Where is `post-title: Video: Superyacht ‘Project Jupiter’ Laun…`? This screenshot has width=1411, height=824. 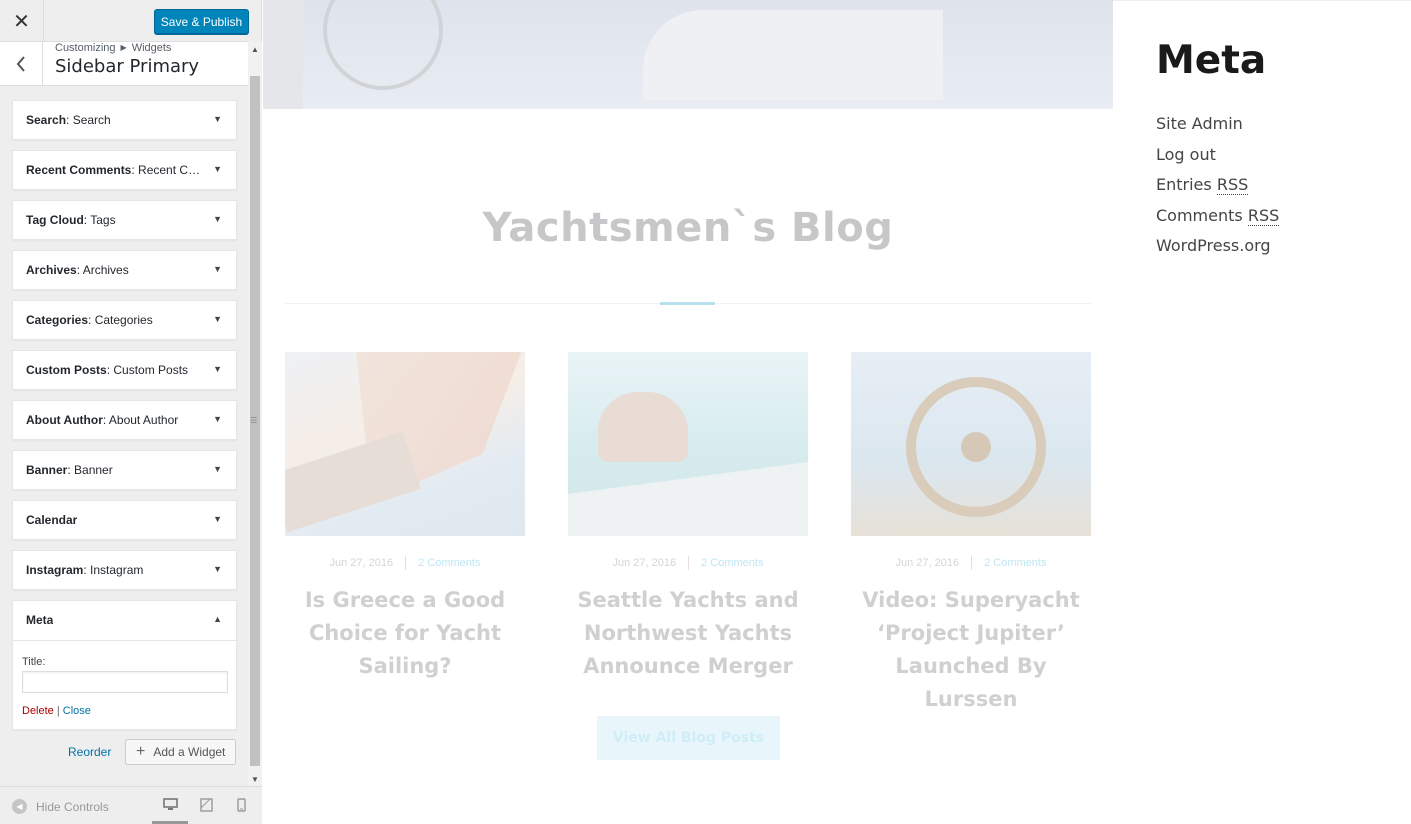
post-title: Video: Superyacht ‘Project Jupiter’ Laun… is located at coordinates (971, 650).